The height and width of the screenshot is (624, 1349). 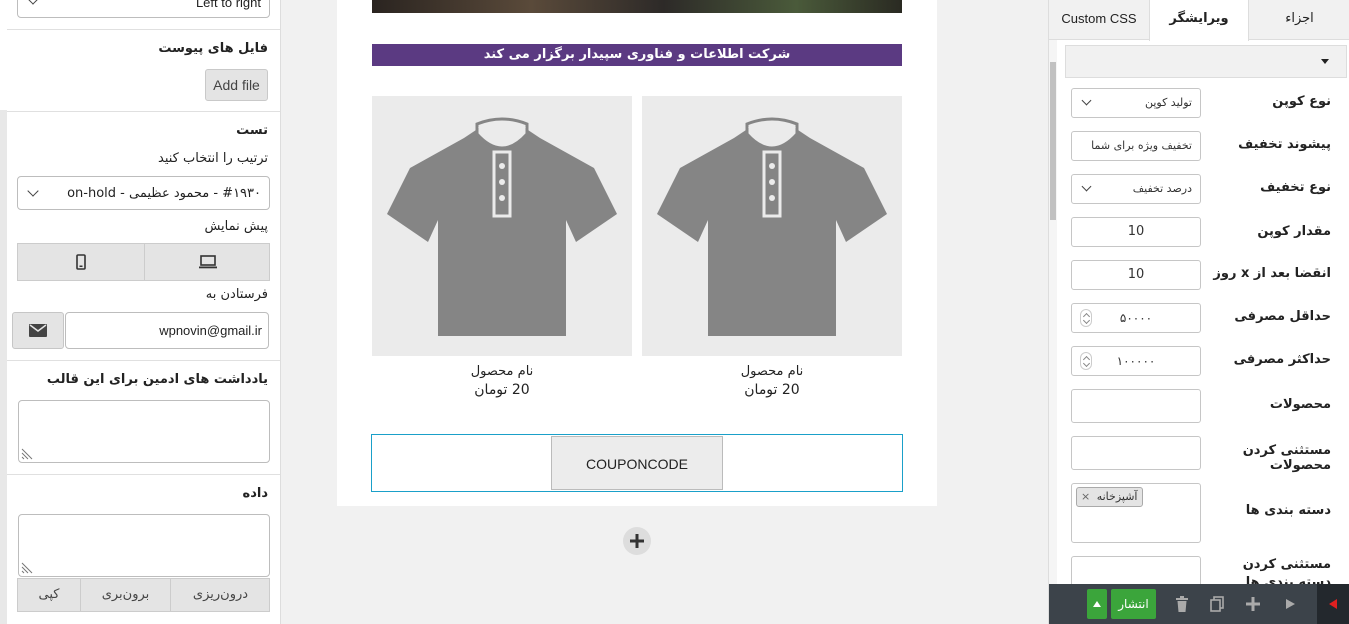 I want to click on attachments-section: فایل های پیوست Add file, so click(x=143, y=71).